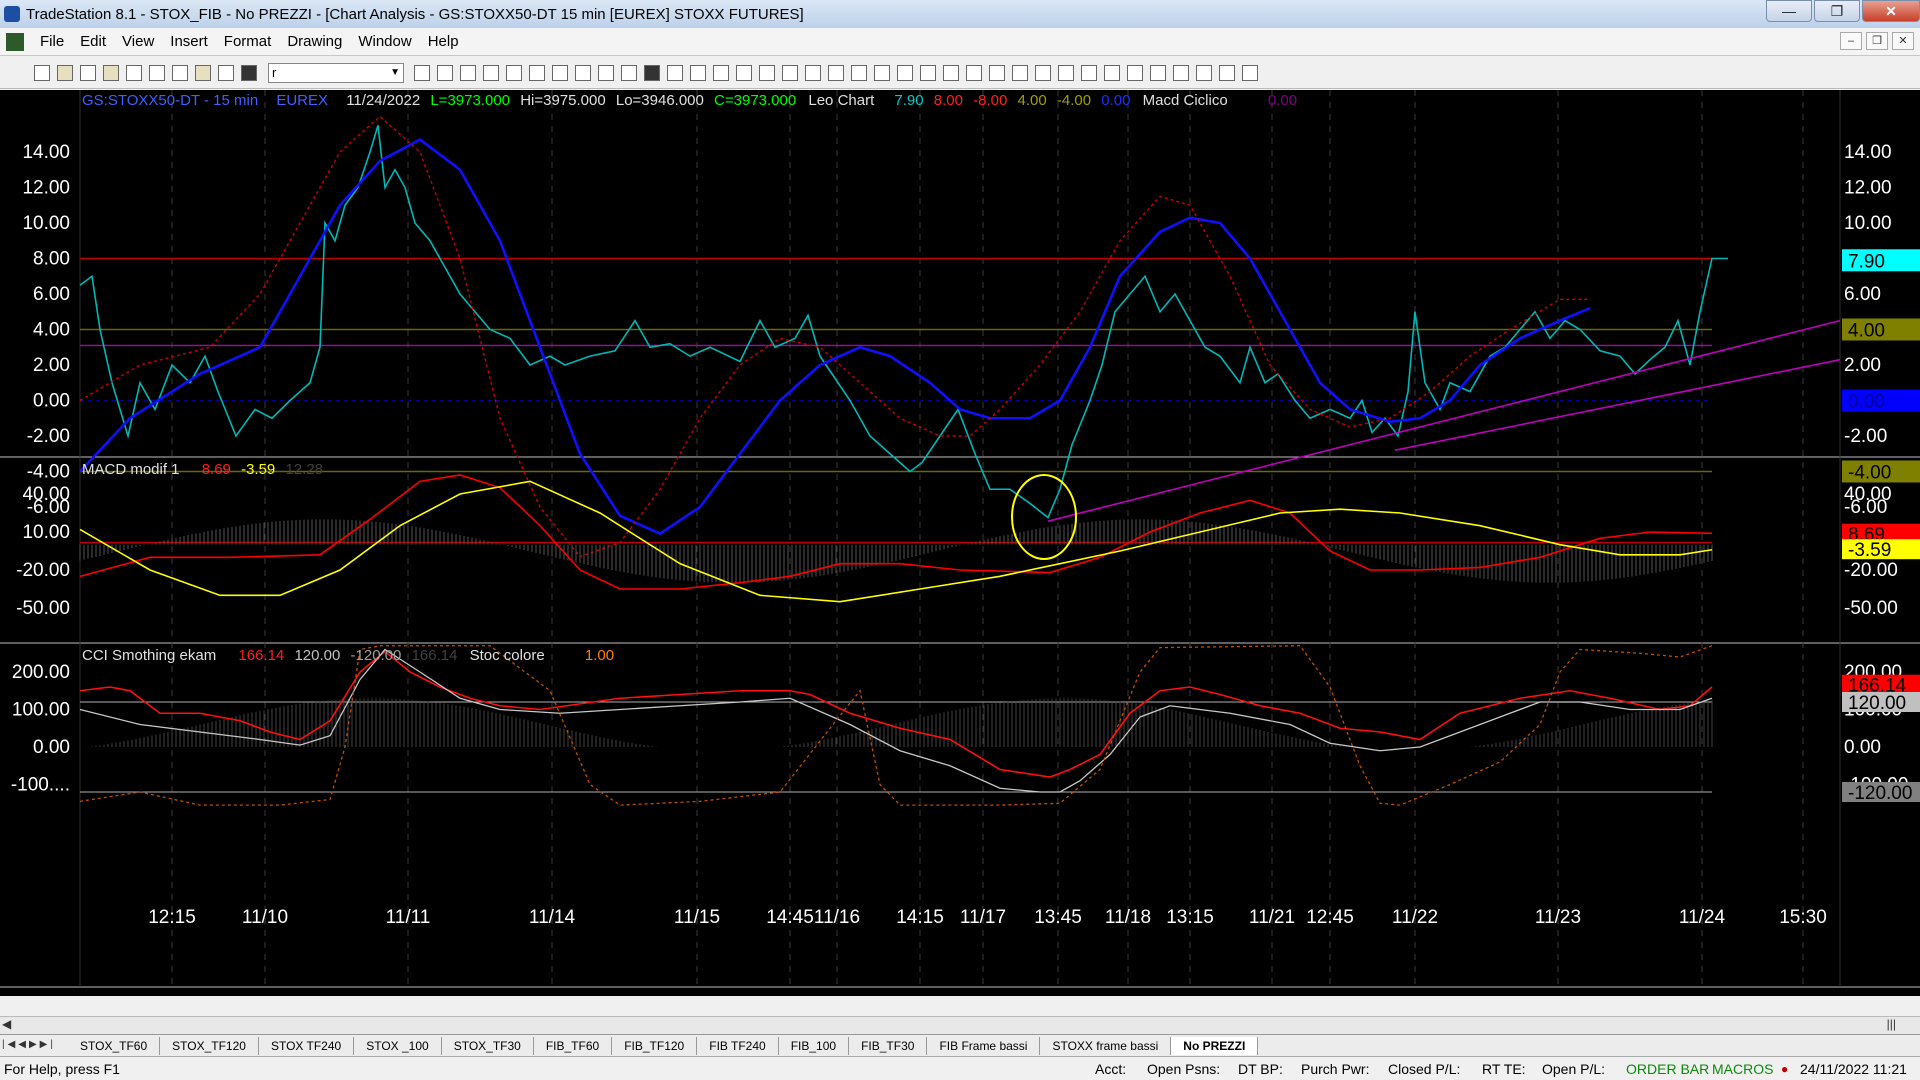 The width and height of the screenshot is (1920, 1080). What do you see at coordinates (514, 72) in the screenshot?
I see `calculator-icon` at bounding box center [514, 72].